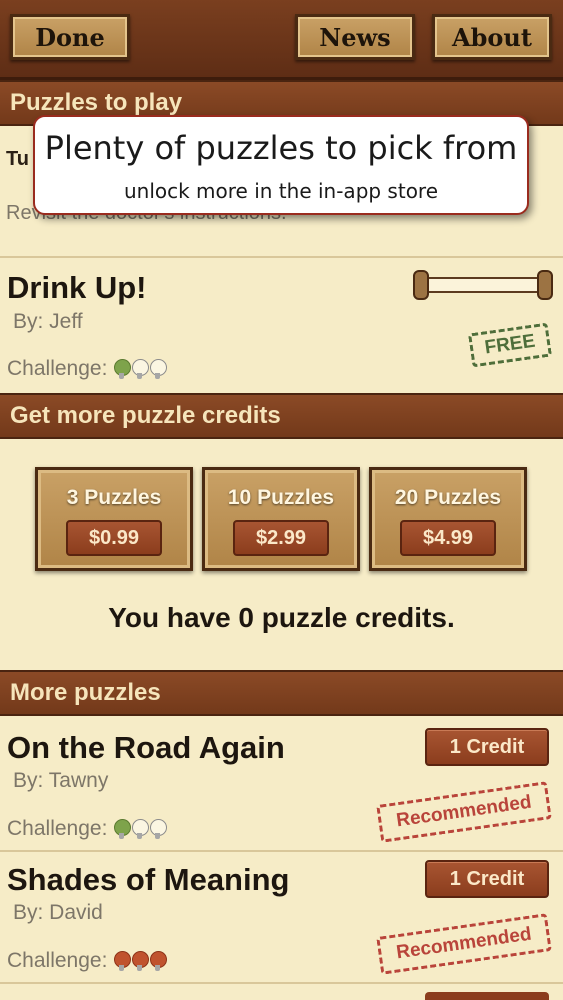 The image size is (563, 1000). Describe the element at coordinates (114, 497) in the screenshot. I see `credit-pack-label: 3 Puzzles` at that location.